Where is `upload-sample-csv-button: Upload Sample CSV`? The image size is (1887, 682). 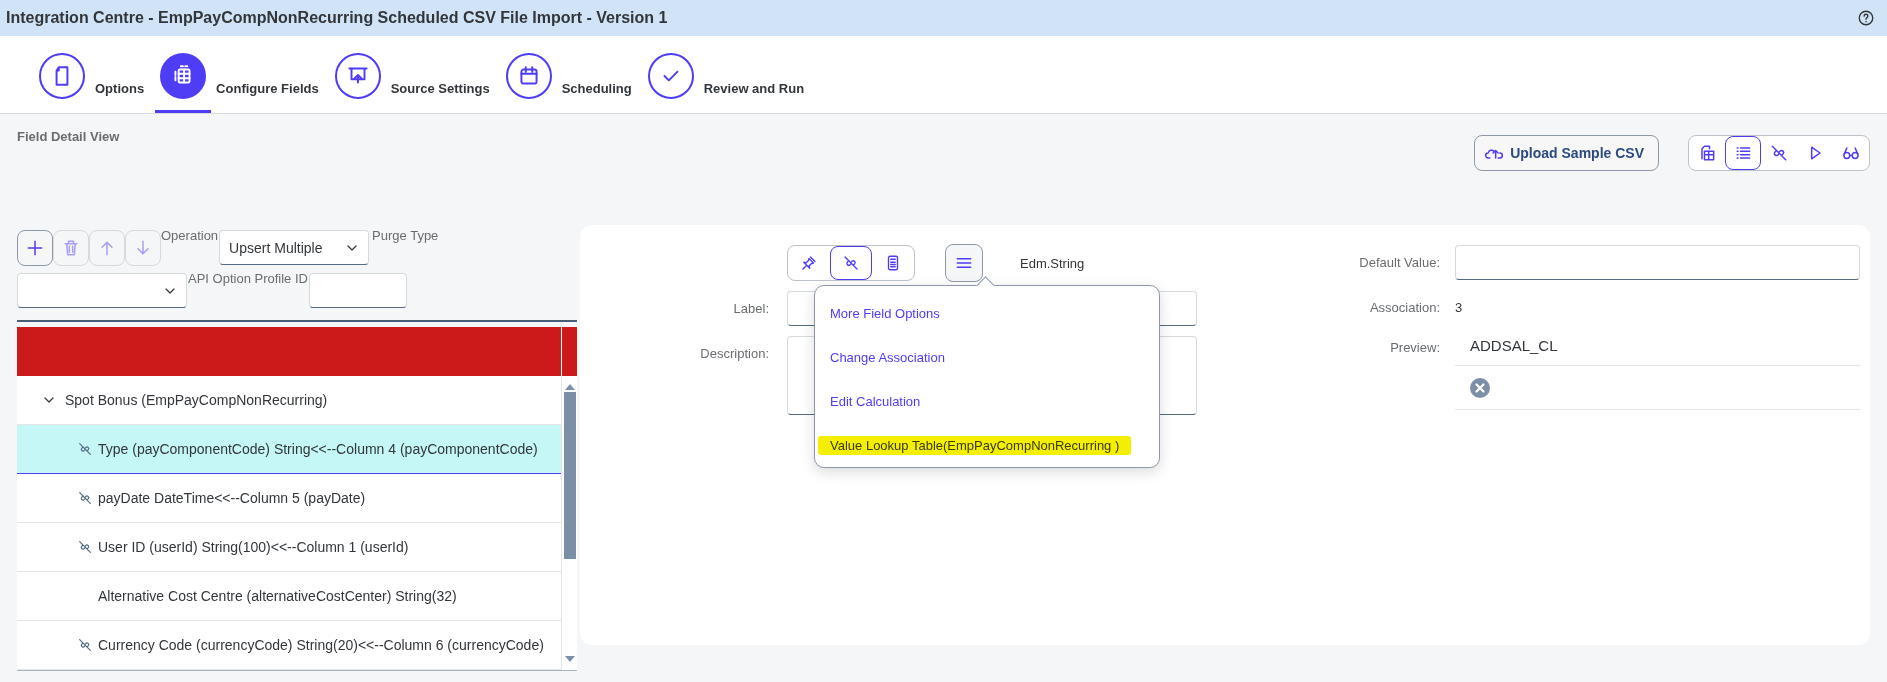 upload-sample-csv-button: Upload Sample CSV is located at coordinates (1566, 153).